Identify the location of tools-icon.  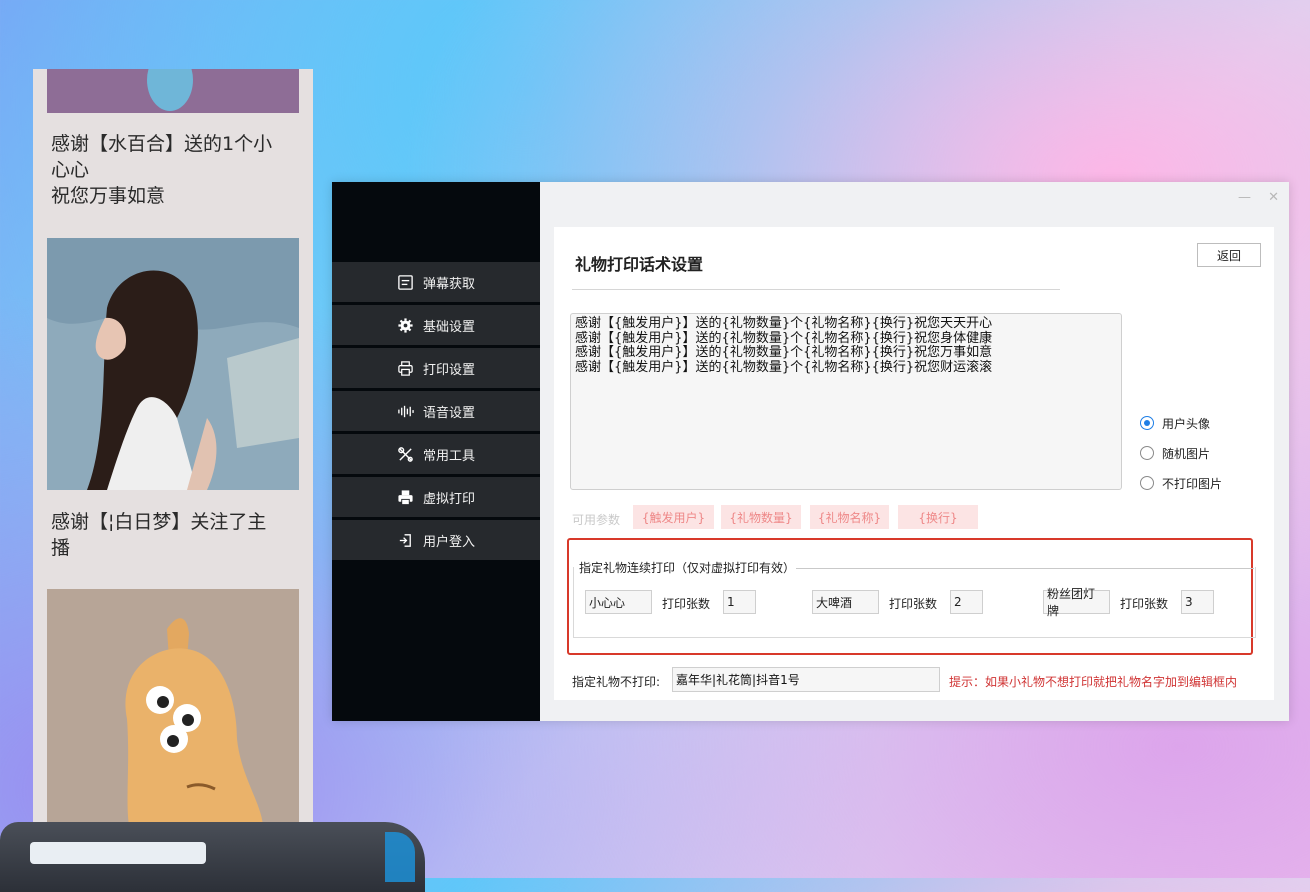
(406, 454).